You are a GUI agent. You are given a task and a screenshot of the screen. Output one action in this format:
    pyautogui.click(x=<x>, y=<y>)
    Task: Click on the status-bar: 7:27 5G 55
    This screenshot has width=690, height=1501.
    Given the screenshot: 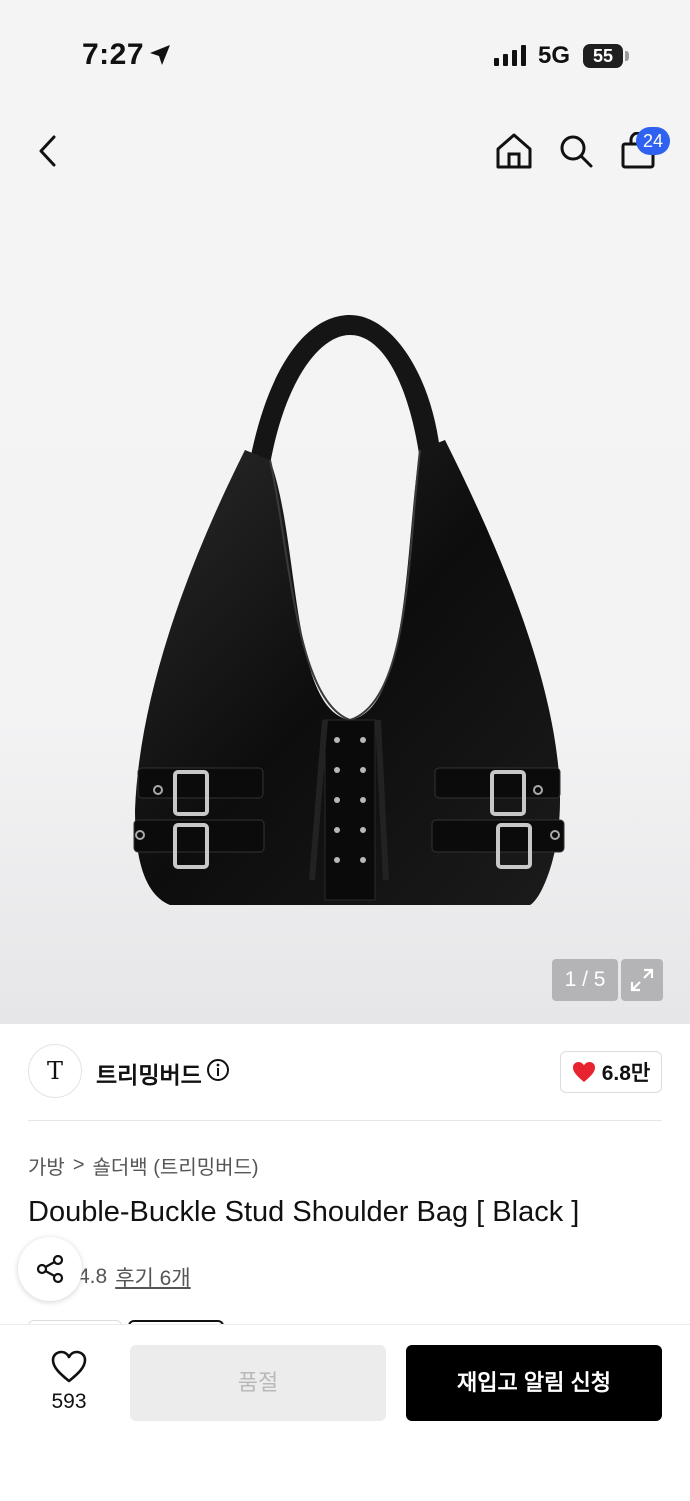 What is the action you would take?
    pyautogui.click(x=345, y=55)
    